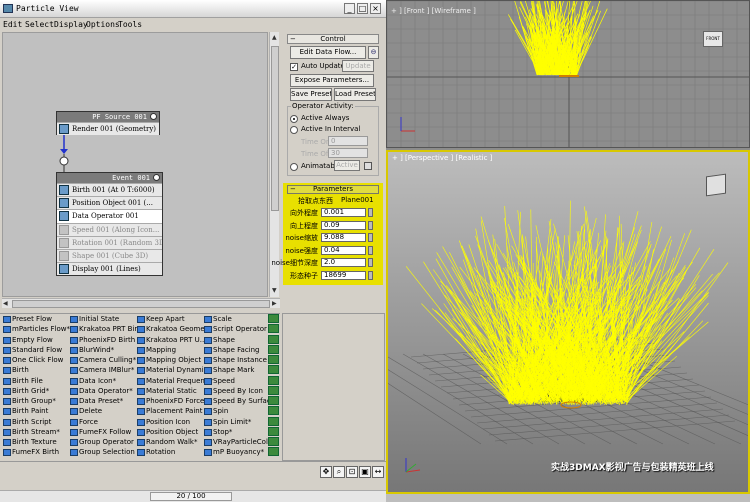  Describe the element at coordinates (35, 411) in the screenshot. I see `depot-item: Birth Paint` at that location.